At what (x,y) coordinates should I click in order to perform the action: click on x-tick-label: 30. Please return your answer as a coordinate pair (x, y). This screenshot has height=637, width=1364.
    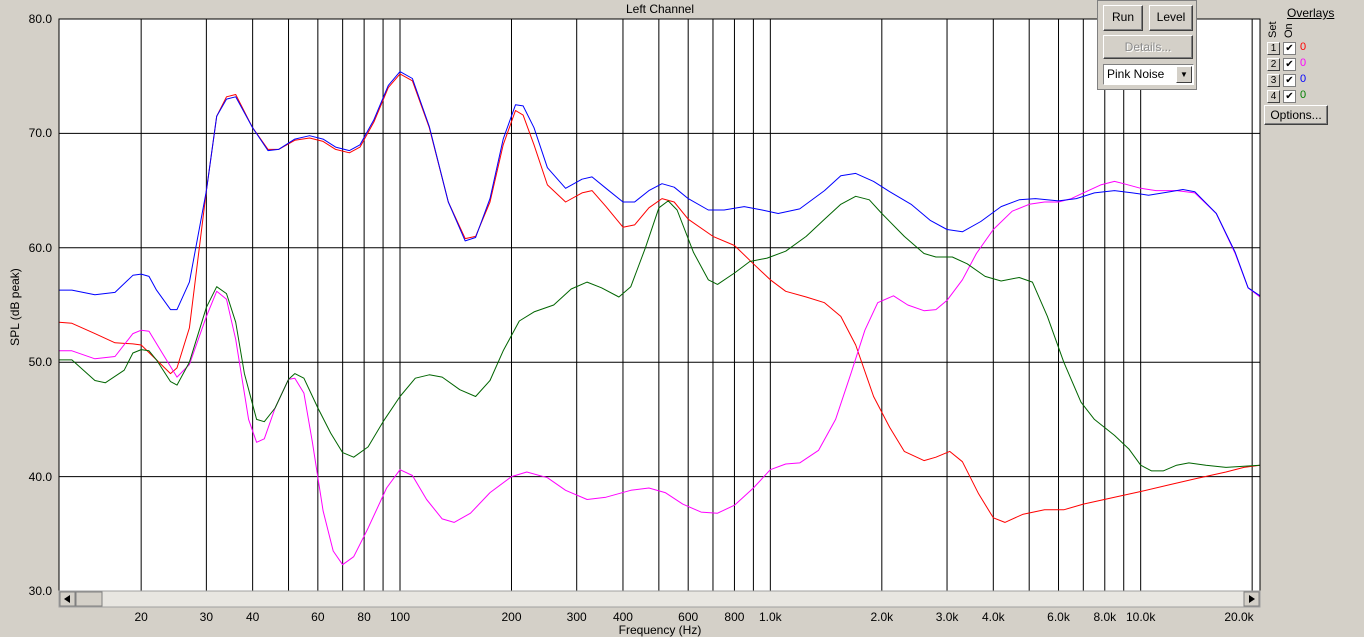
    Looking at the image, I should click on (206, 617).